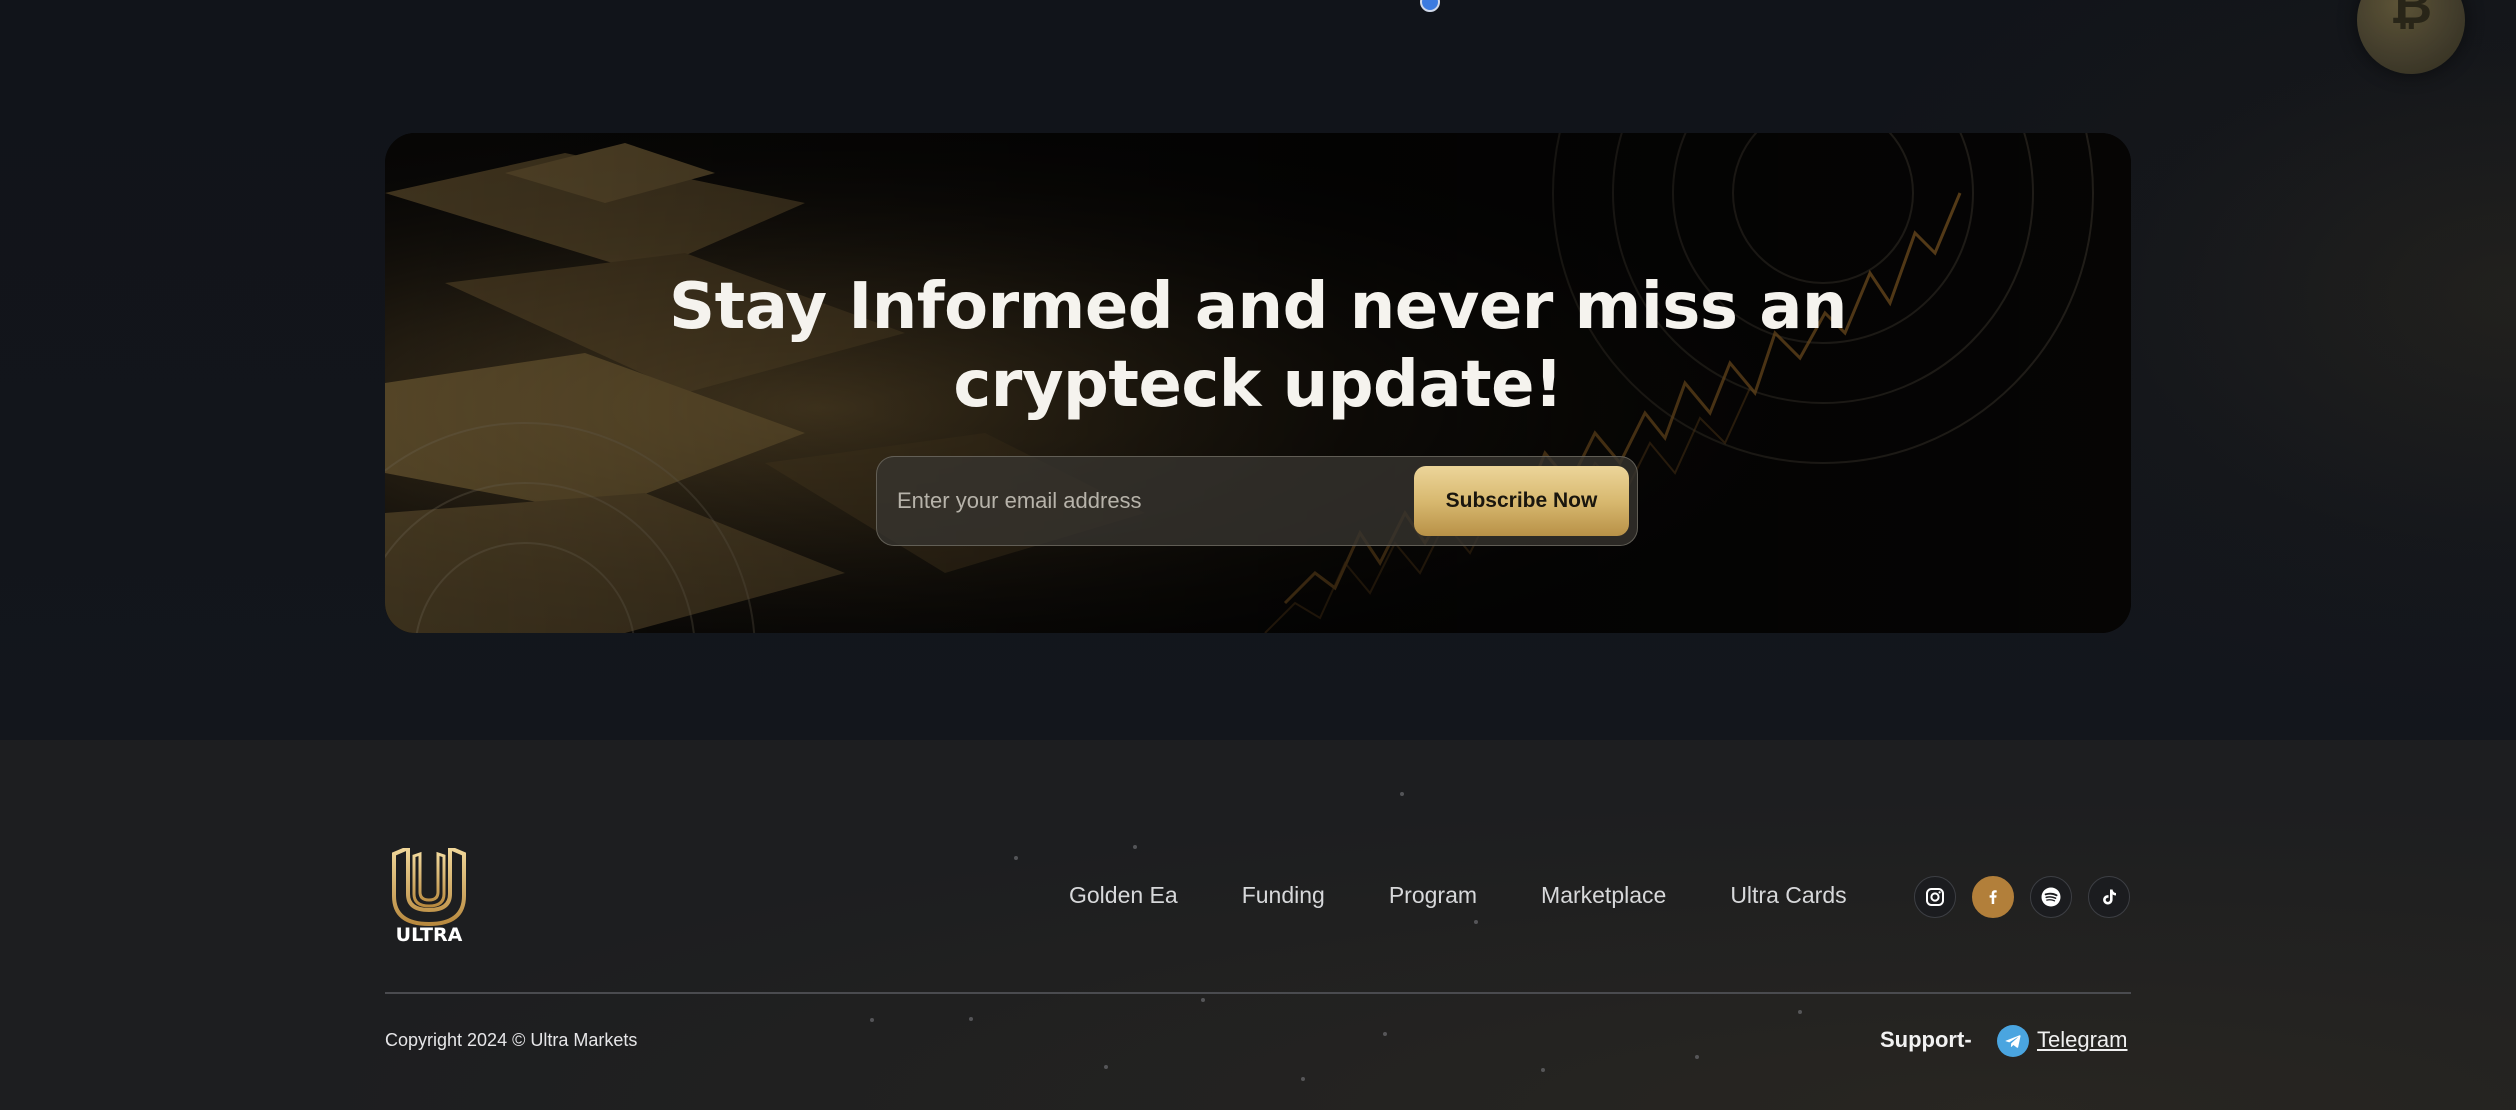 This screenshot has height=1110, width=2516. What do you see at coordinates (2082, 1040) in the screenshot?
I see `telegram-link: Telegram` at bounding box center [2082, 1040].